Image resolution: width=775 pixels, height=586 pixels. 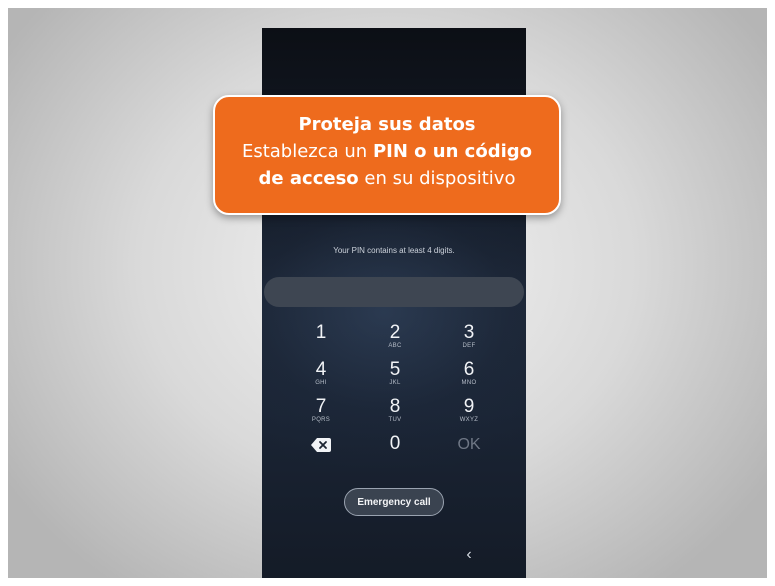 I want to click on key-letters: GHI, so click(x=321, y=383).